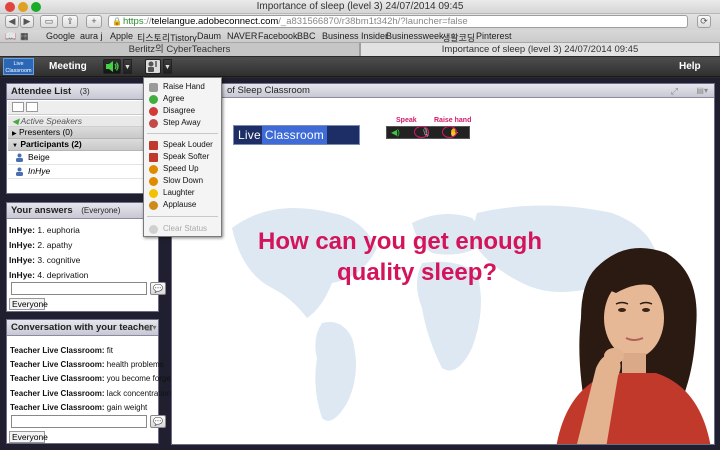 The width and height of the screenshot is (720, 450). Describe the element at coordinates (674, 91) in the screenshot. I see `fullscreen-icon: ⤢` at that location.